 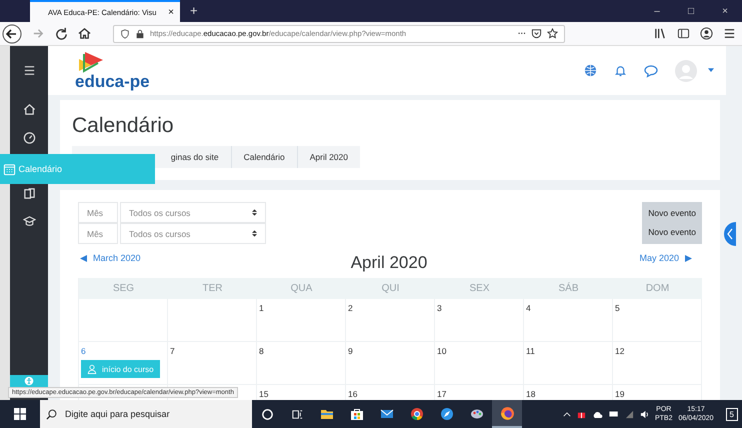 What do you see at coordinates (590, 70) in the screenshot?
I see `globe-icon` at bounding box center [590, 70].